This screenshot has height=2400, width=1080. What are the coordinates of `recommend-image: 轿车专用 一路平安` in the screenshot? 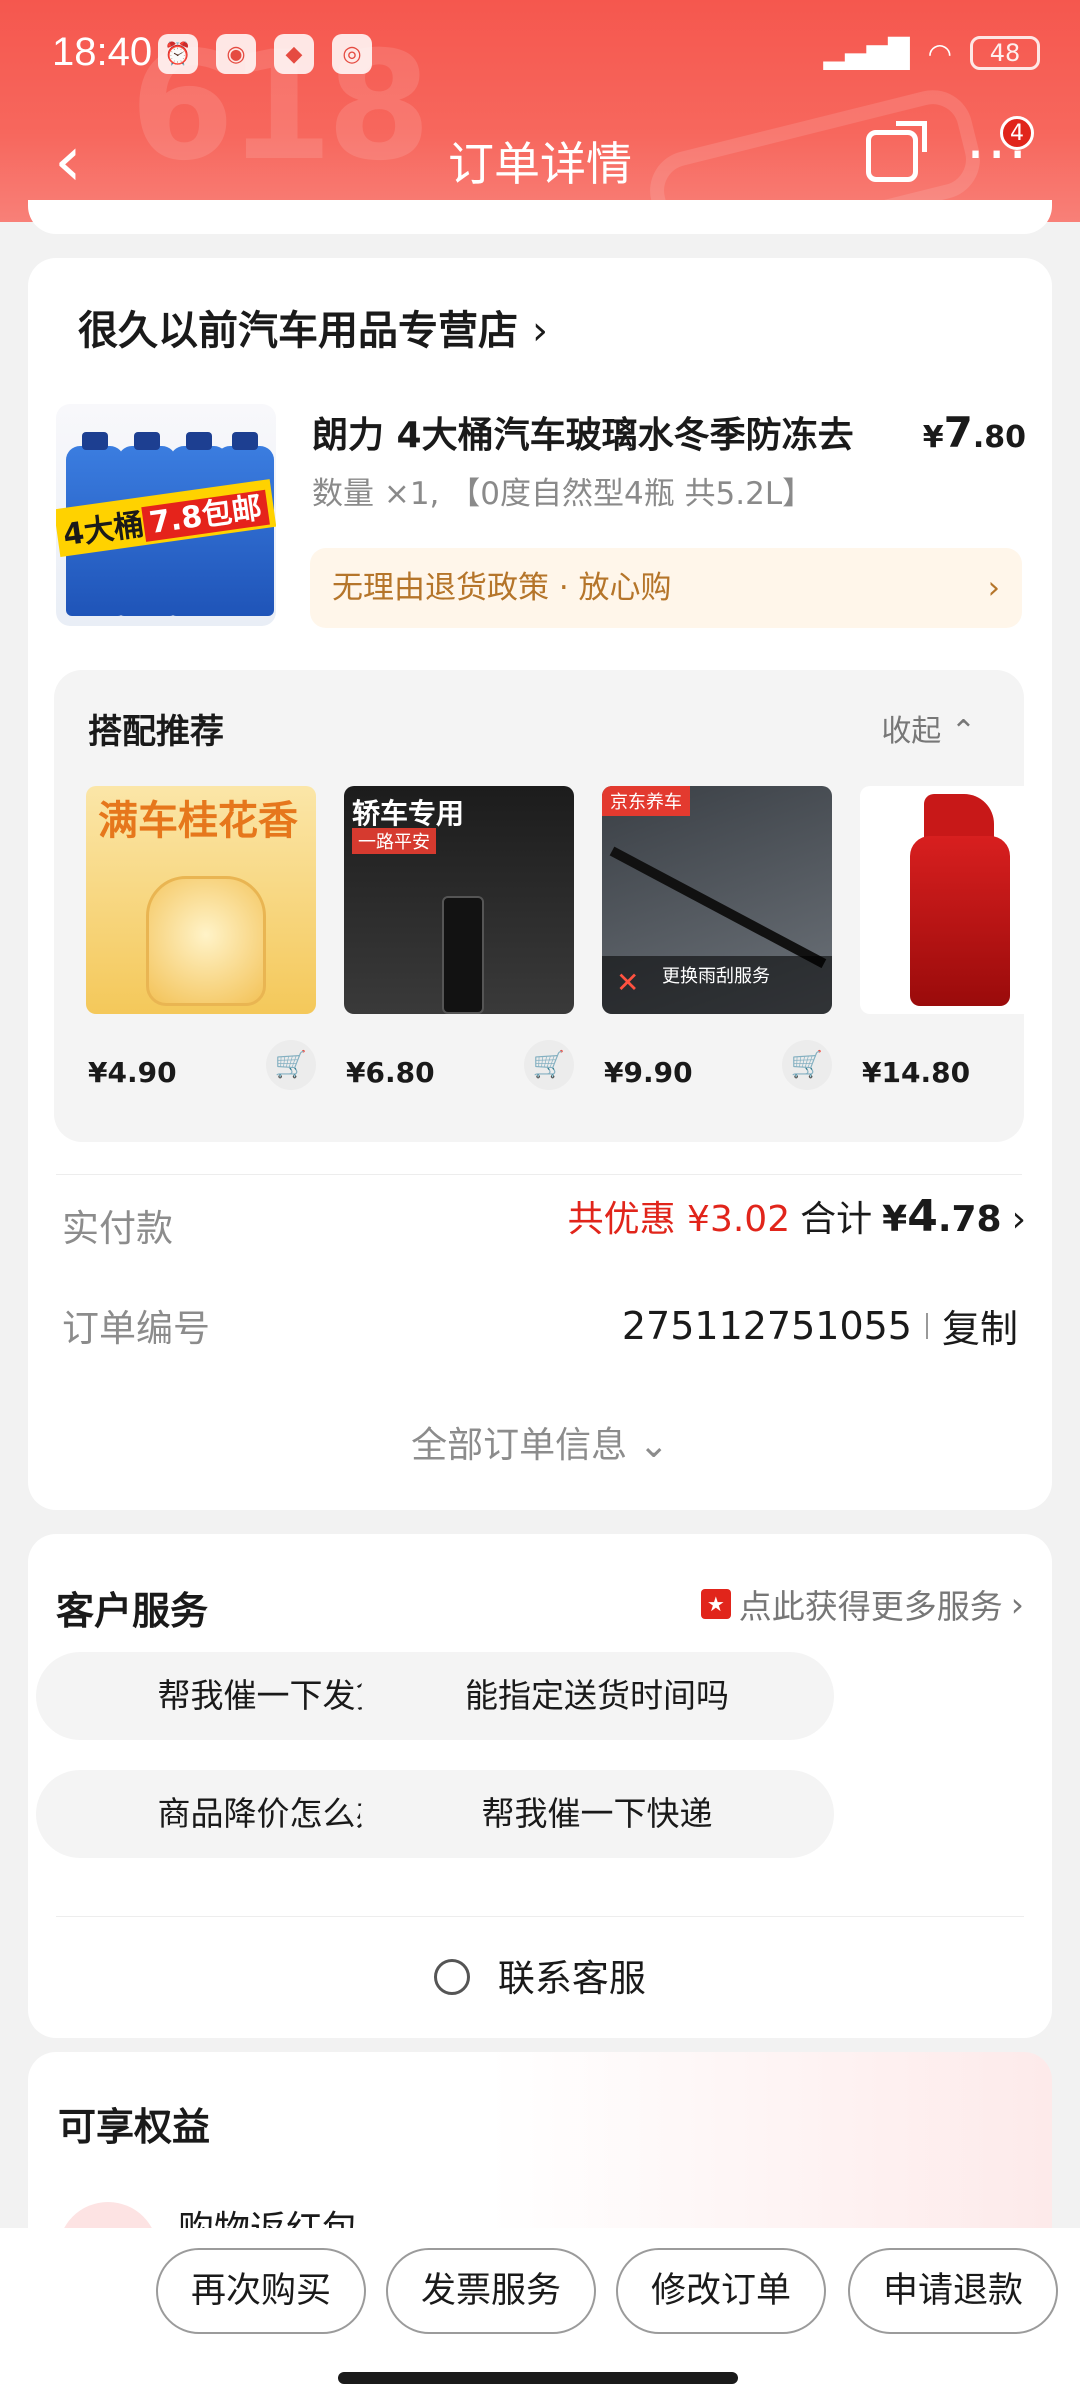 It's located at (459, 900).